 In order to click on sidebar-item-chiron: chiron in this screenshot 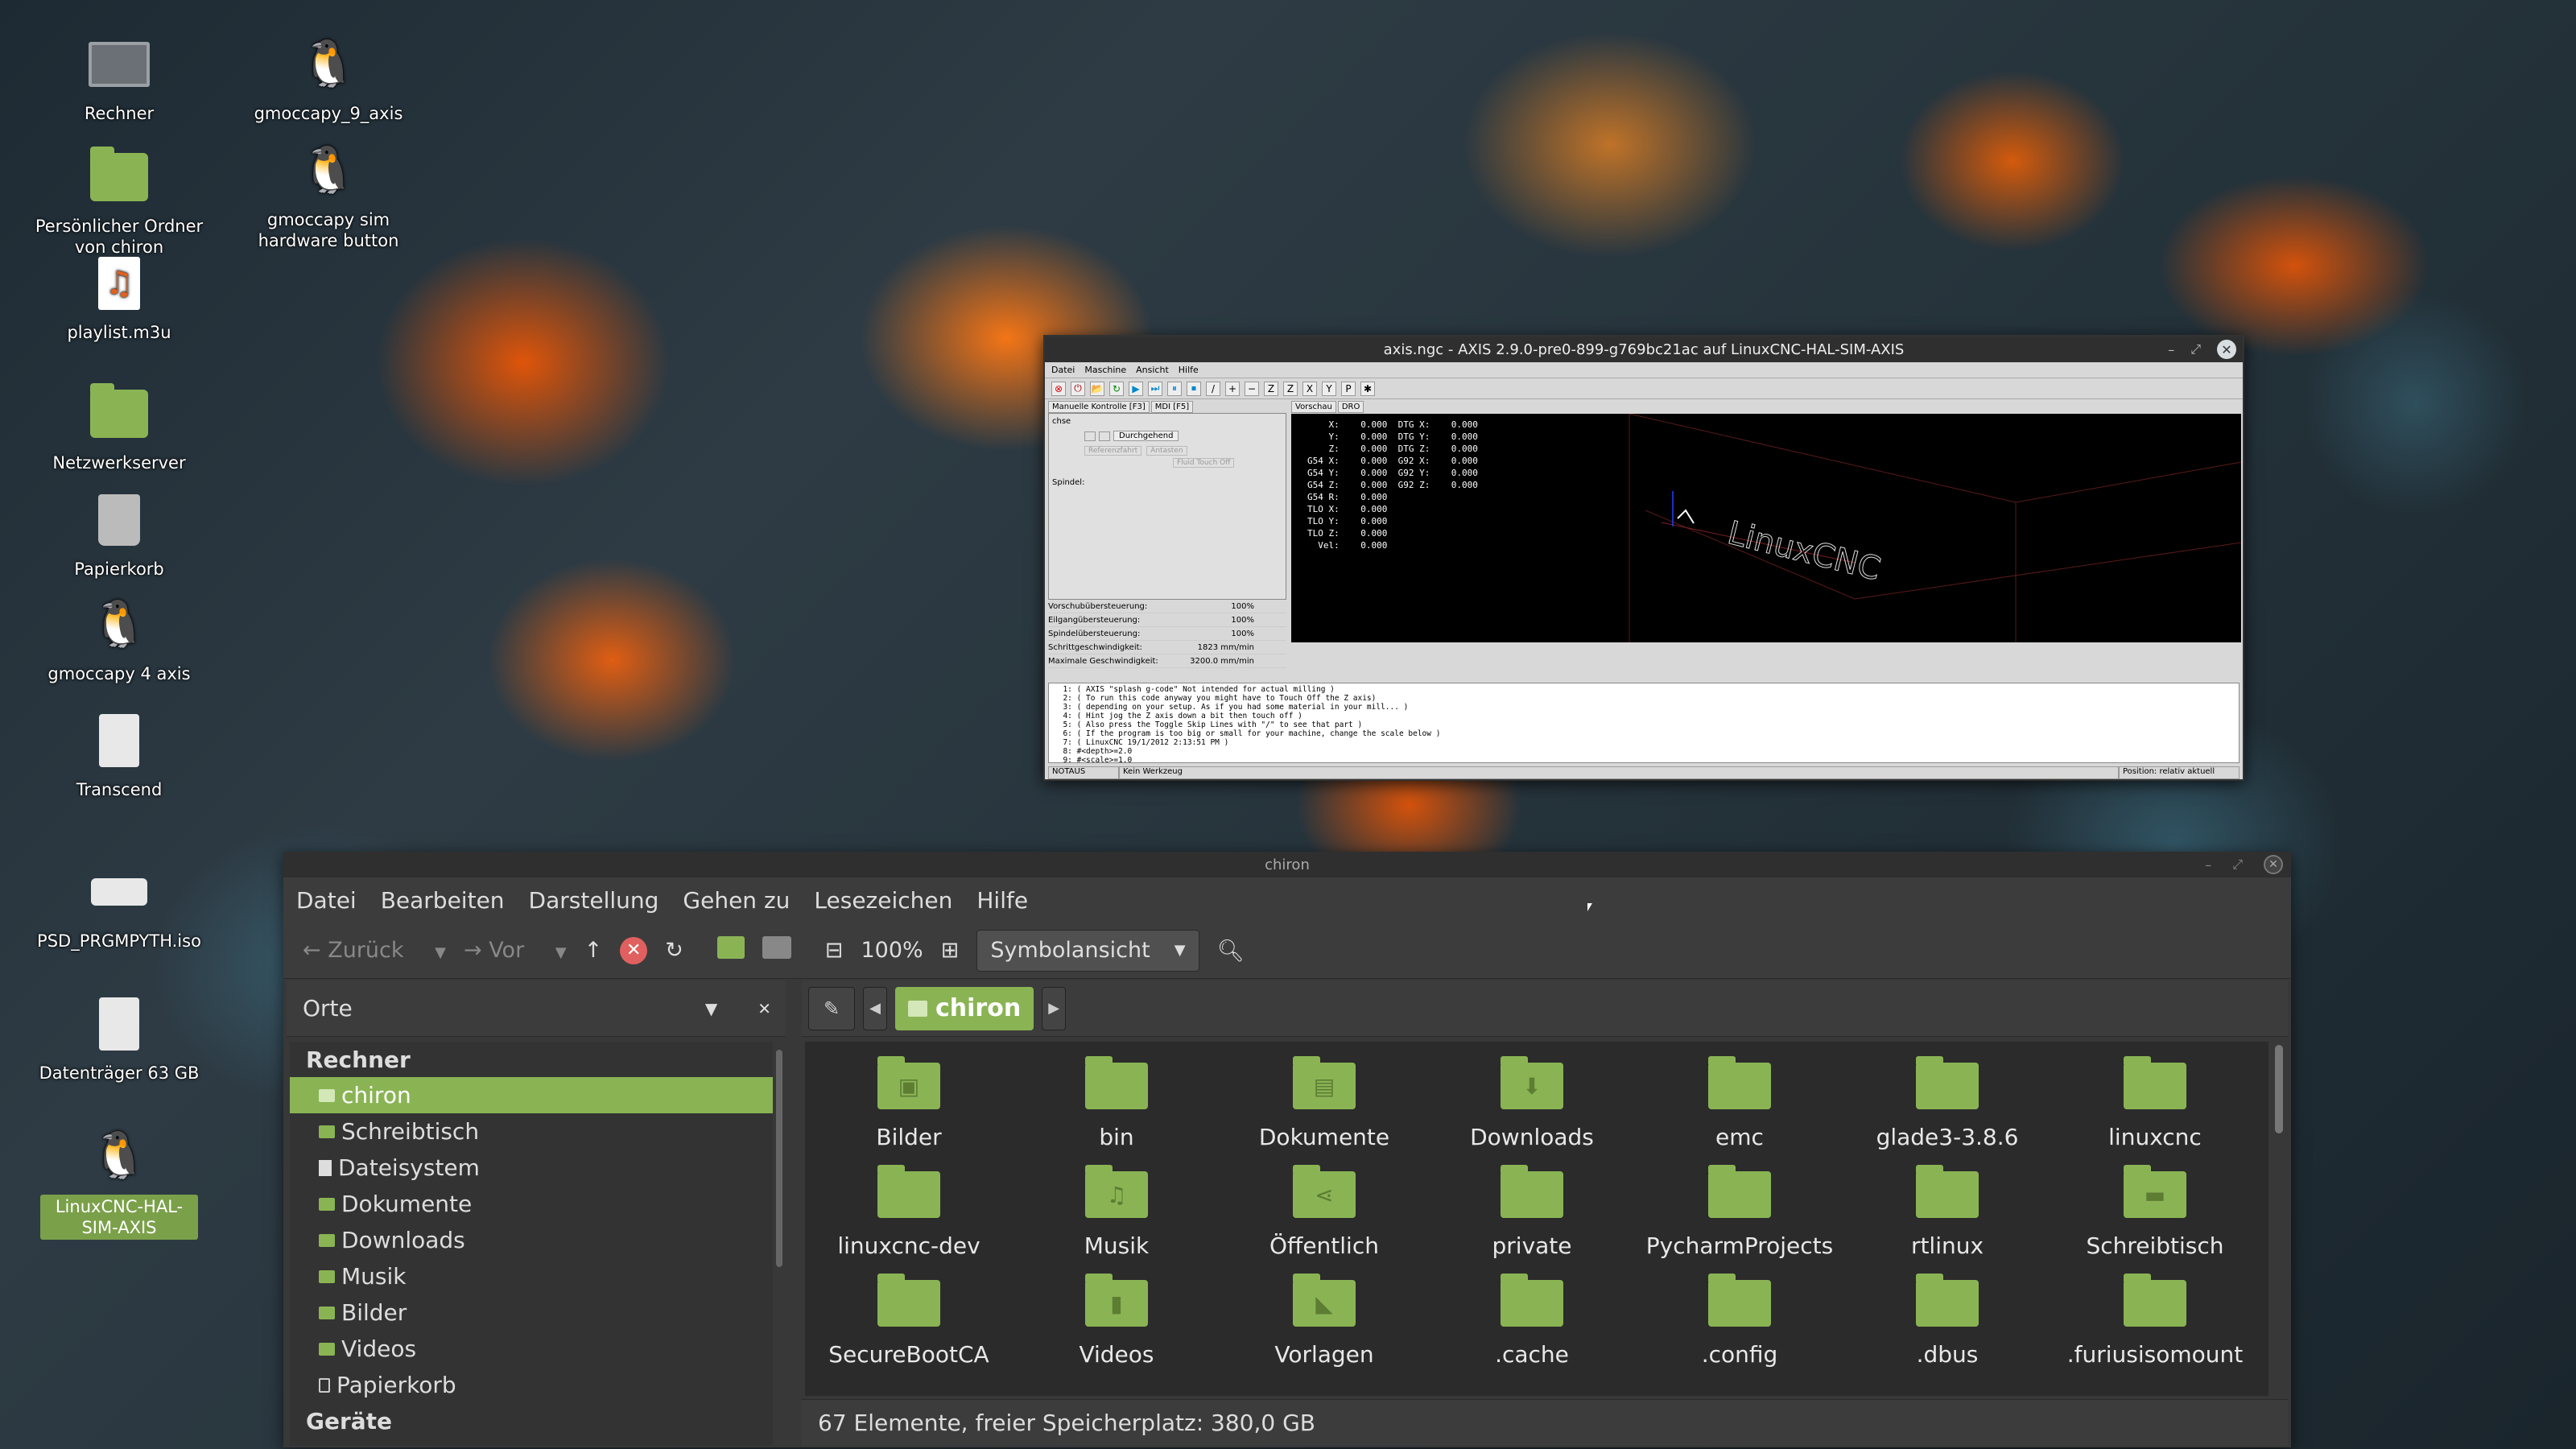, I will do `click(531, 1095)`.